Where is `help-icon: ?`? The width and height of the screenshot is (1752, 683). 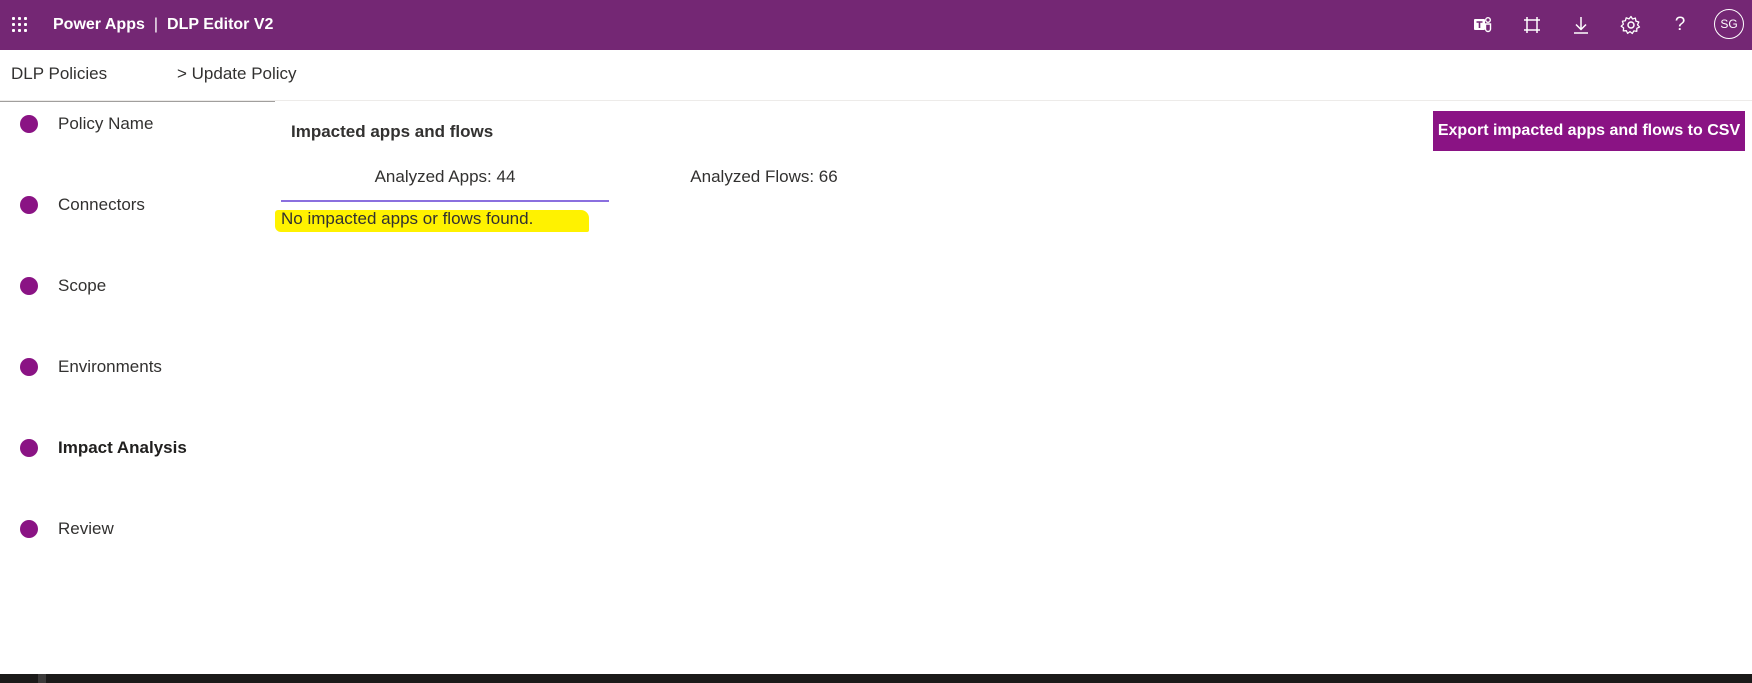 help-icon: ? is located at coordinates (1680, 25).